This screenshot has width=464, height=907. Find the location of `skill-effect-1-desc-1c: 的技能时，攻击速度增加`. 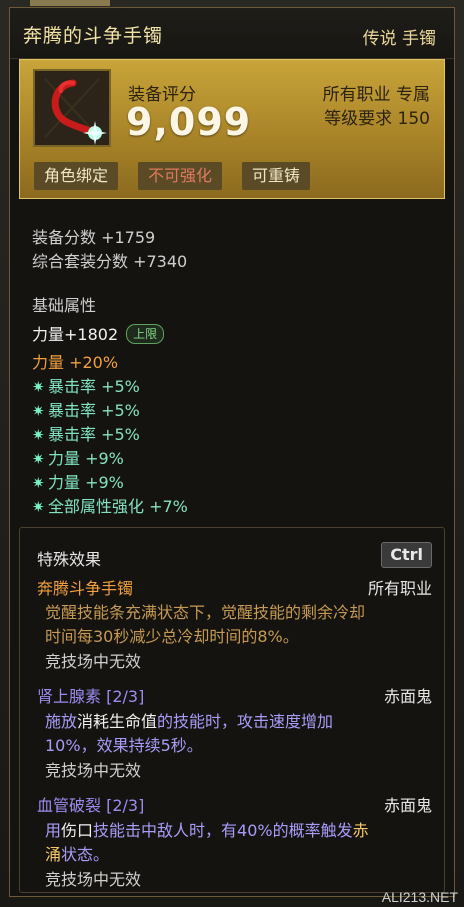

skill-effect-1-desc-1c: 的技能时，攻击速度增加 is located at coordinates (245, 721).